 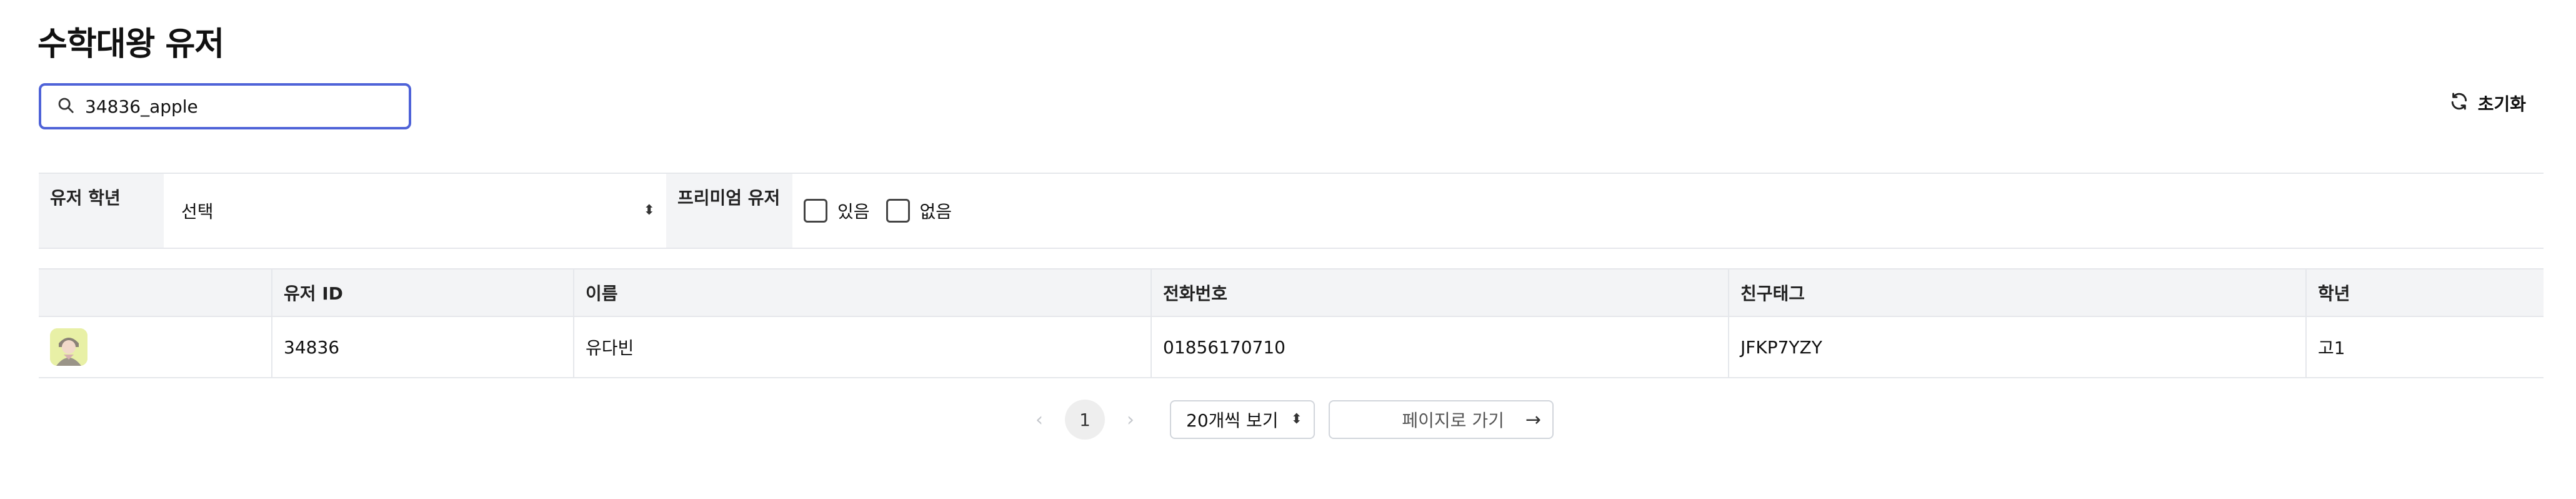 What do you see at coordinates (1440, 292) in the screenshot?
I see `col-phone: 전화번호` at bounding box center [1440, 292].